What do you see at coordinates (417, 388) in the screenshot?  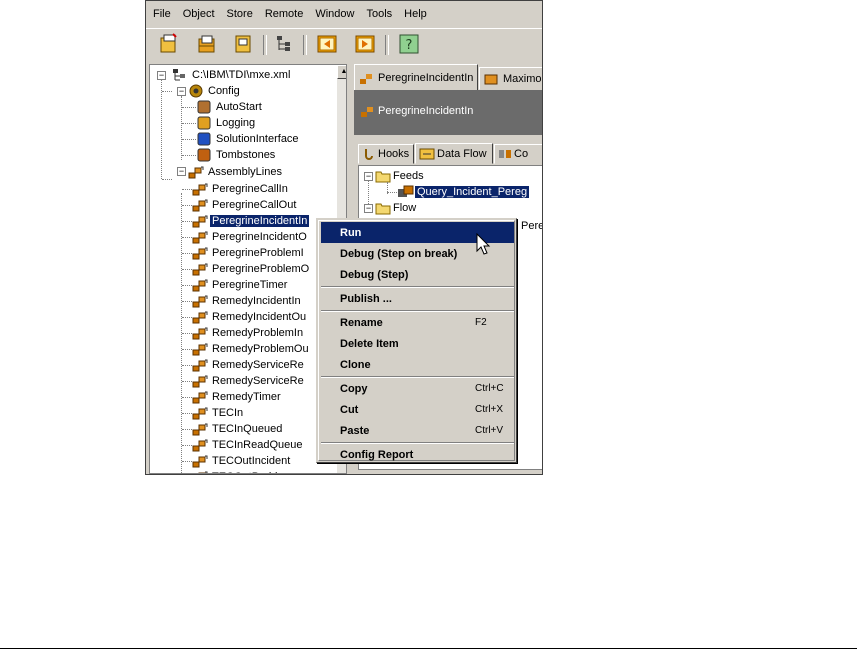 I see `context-menu-copy: Copy Ctrl+C` at bounding box center [417, 388].